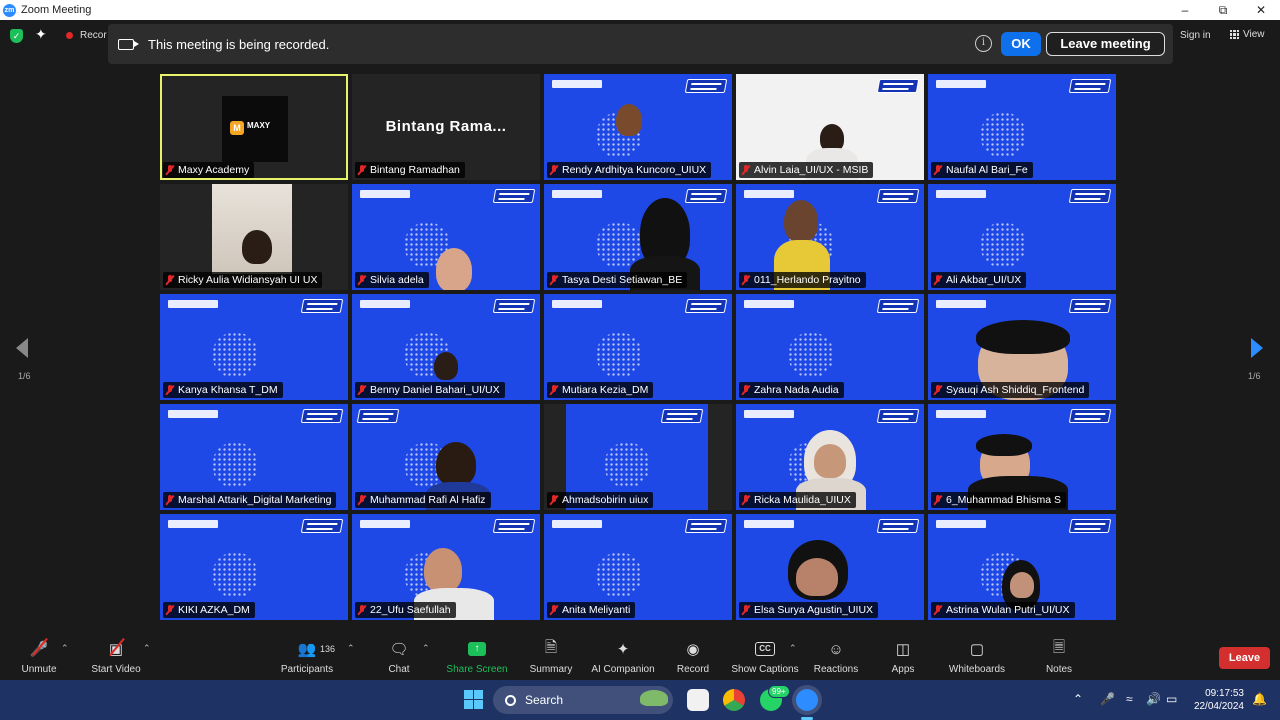  Describe the element at coordinates (1022, 347) in the screenshot. I see `video-tile: Syauqi Ash Shiddiq_Frontend` at that location.